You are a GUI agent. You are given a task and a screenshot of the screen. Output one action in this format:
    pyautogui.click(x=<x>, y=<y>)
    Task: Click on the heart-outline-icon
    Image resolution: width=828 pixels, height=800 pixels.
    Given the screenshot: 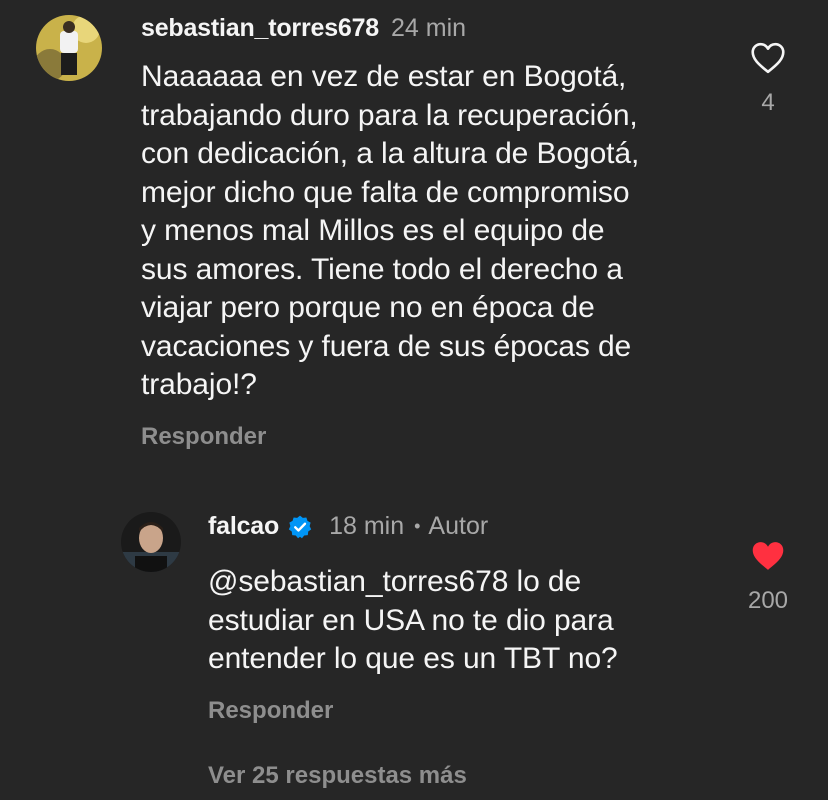 What is the action you would take?
    pyautogui.click(x=768, y=60)
    